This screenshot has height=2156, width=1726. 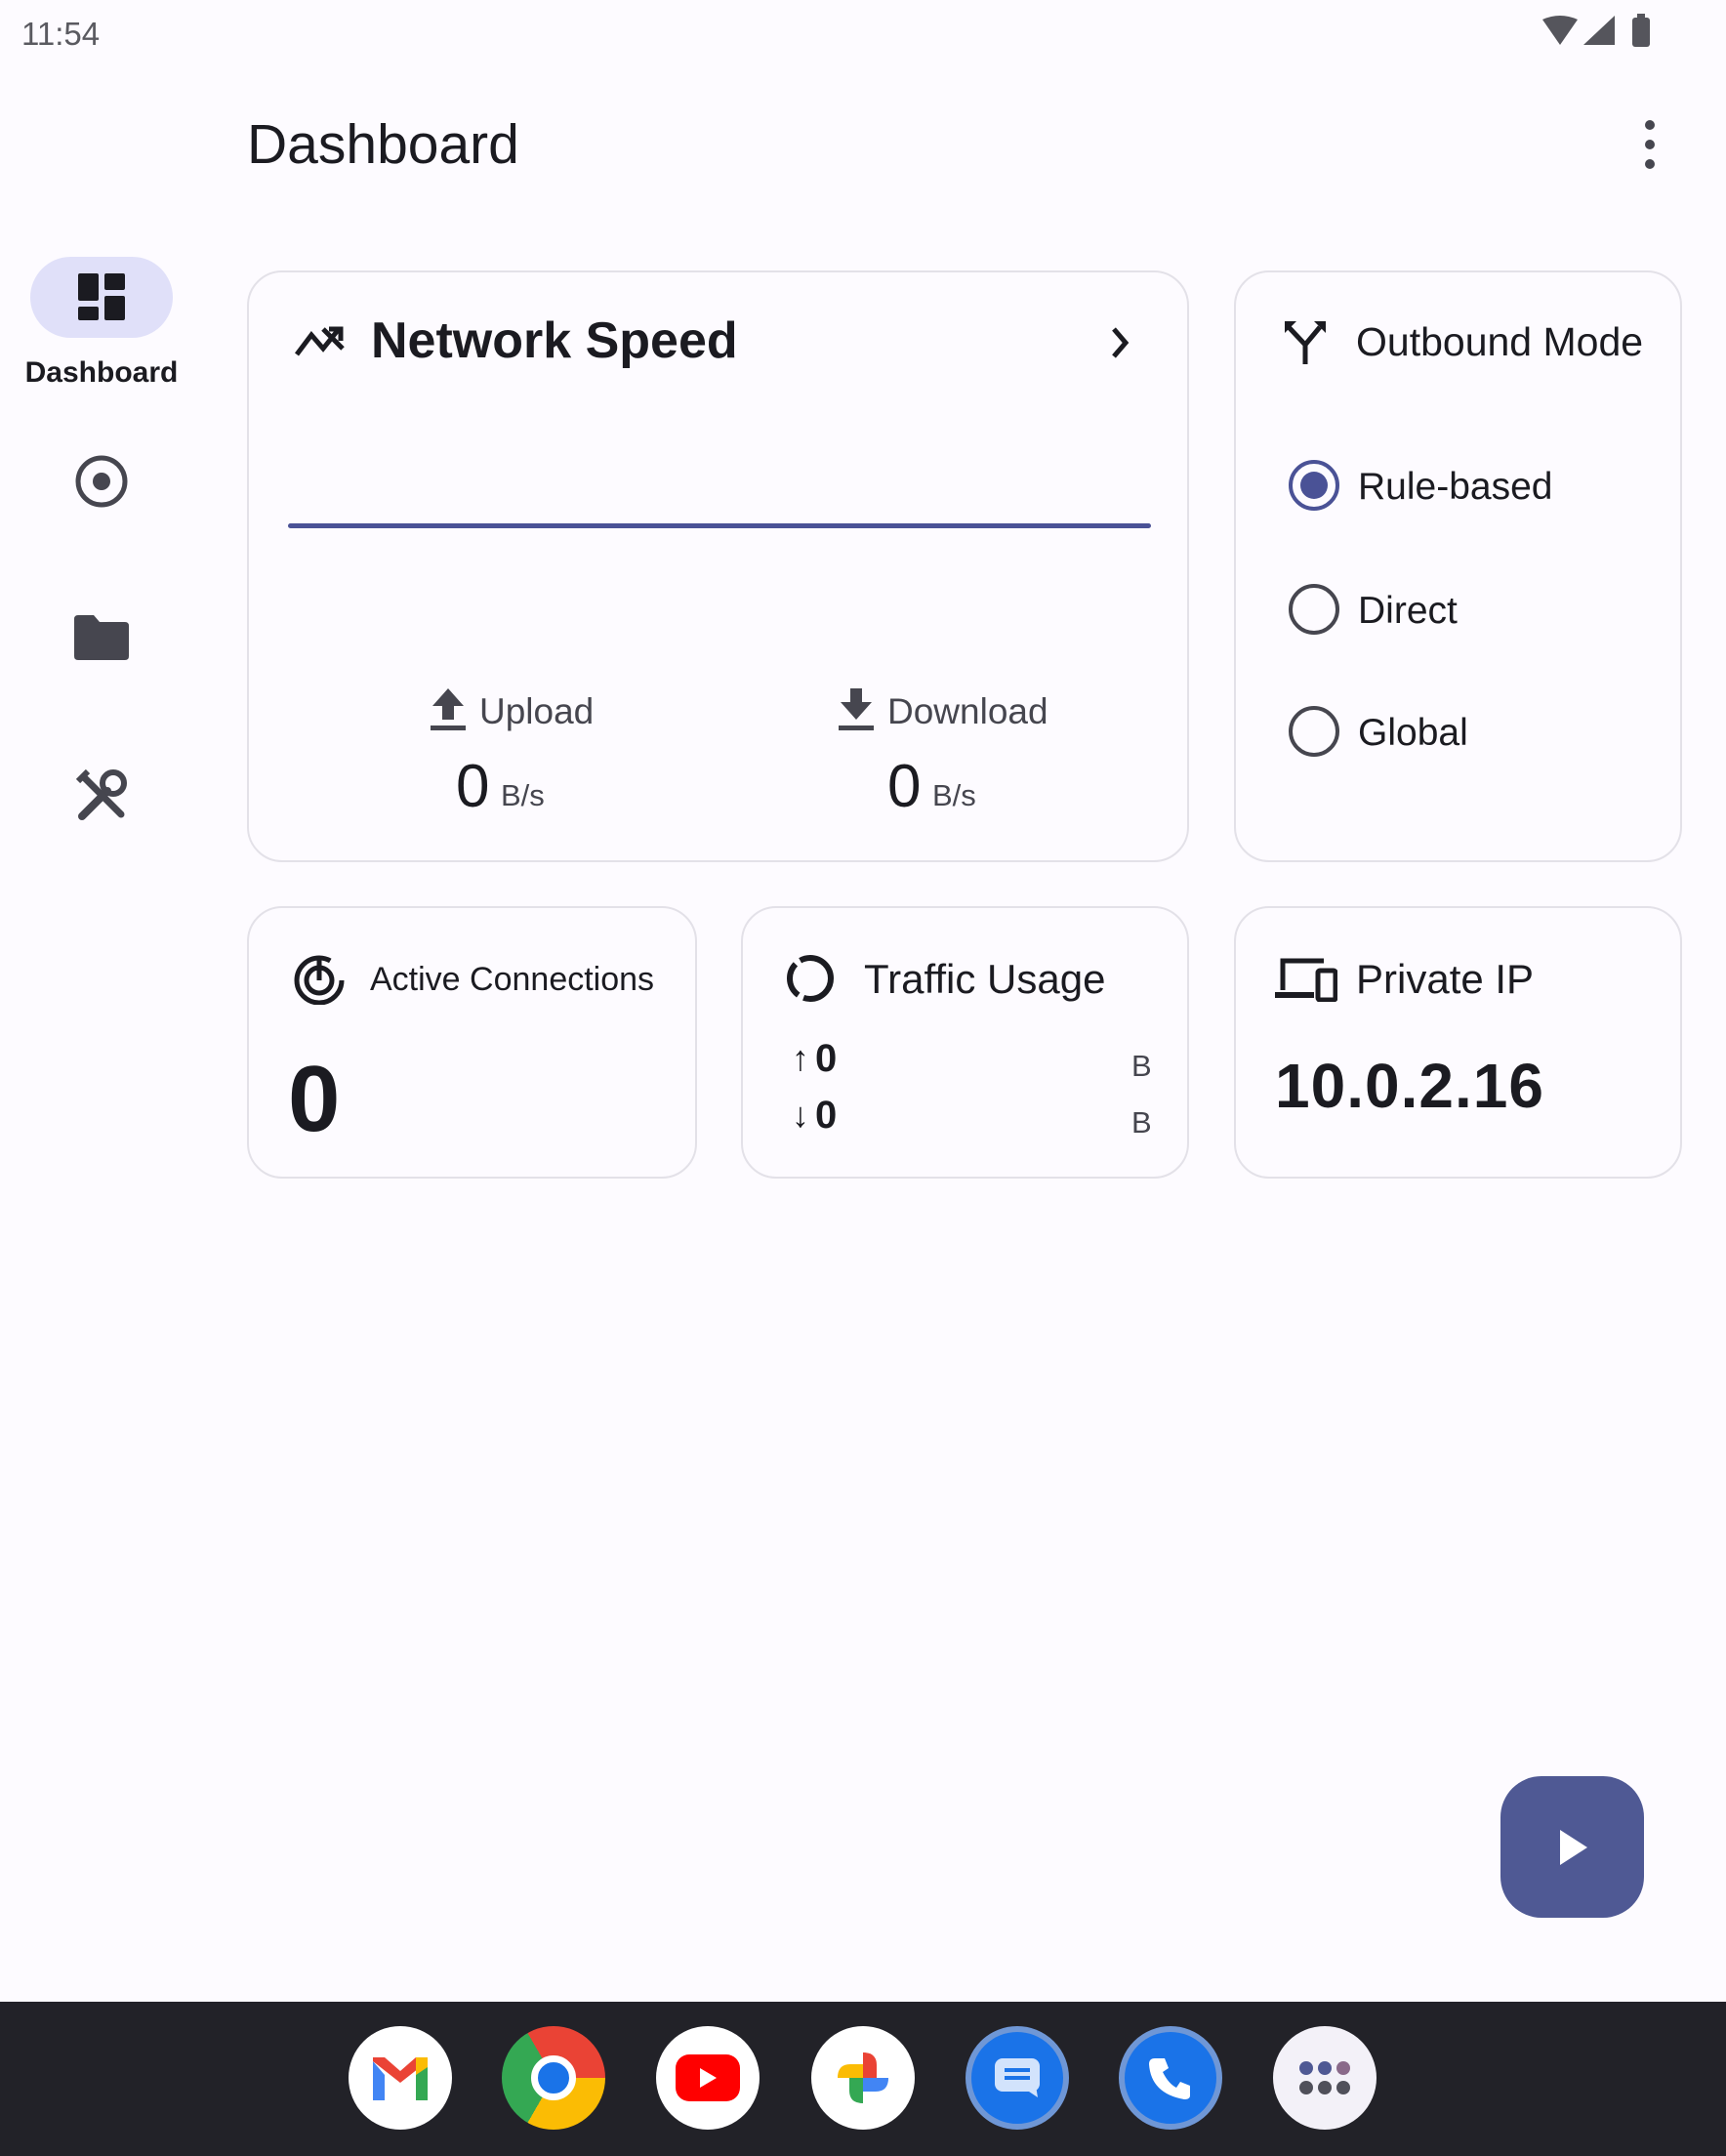 I want to click on chevron-right-icon, so click(x=1119, y=343).